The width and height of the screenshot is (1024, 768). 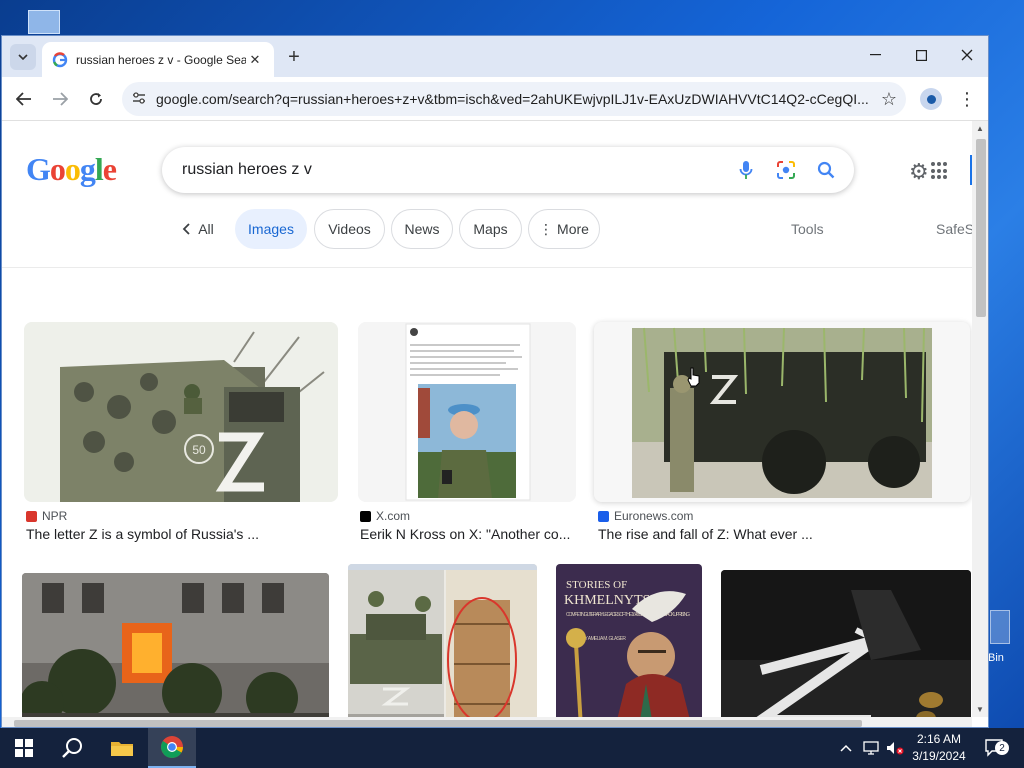 I want to click on vertical-scrollbar: ▲ ▼, so click(x=980, y=419).